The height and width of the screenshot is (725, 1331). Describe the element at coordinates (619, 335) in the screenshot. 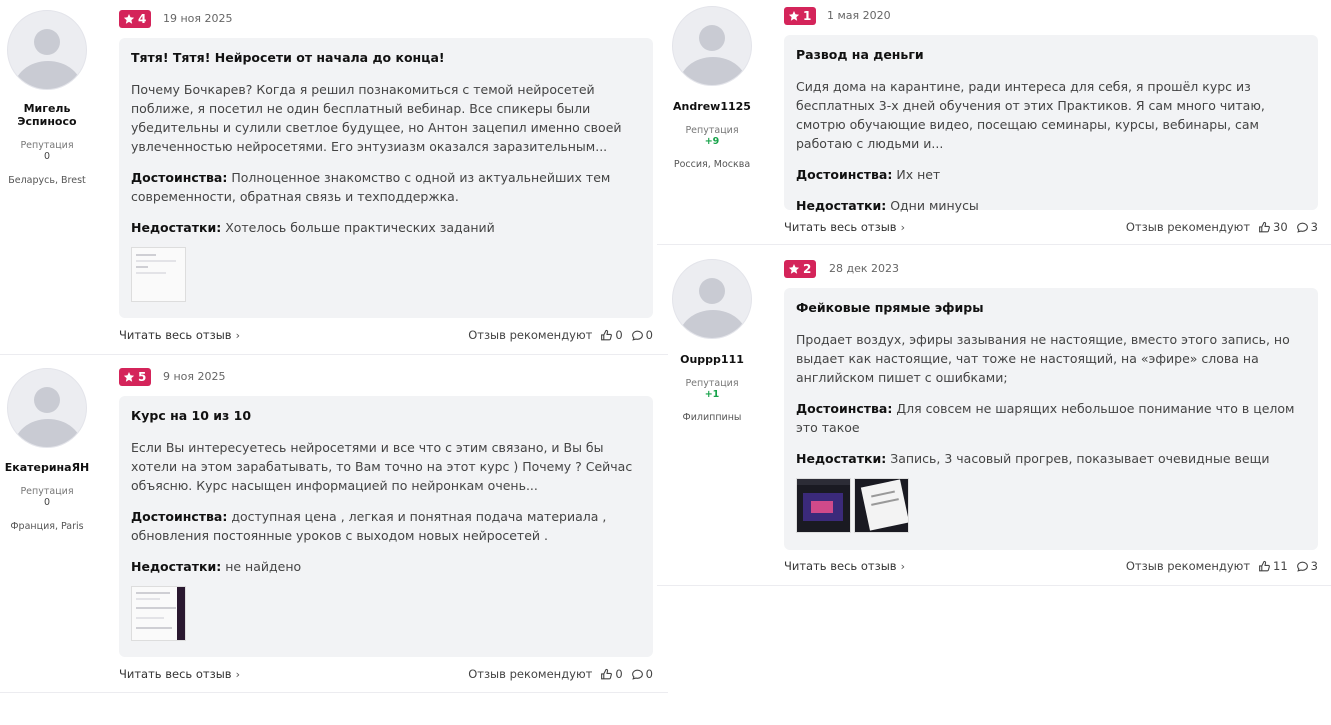

I see `like-count: 0` at that location.